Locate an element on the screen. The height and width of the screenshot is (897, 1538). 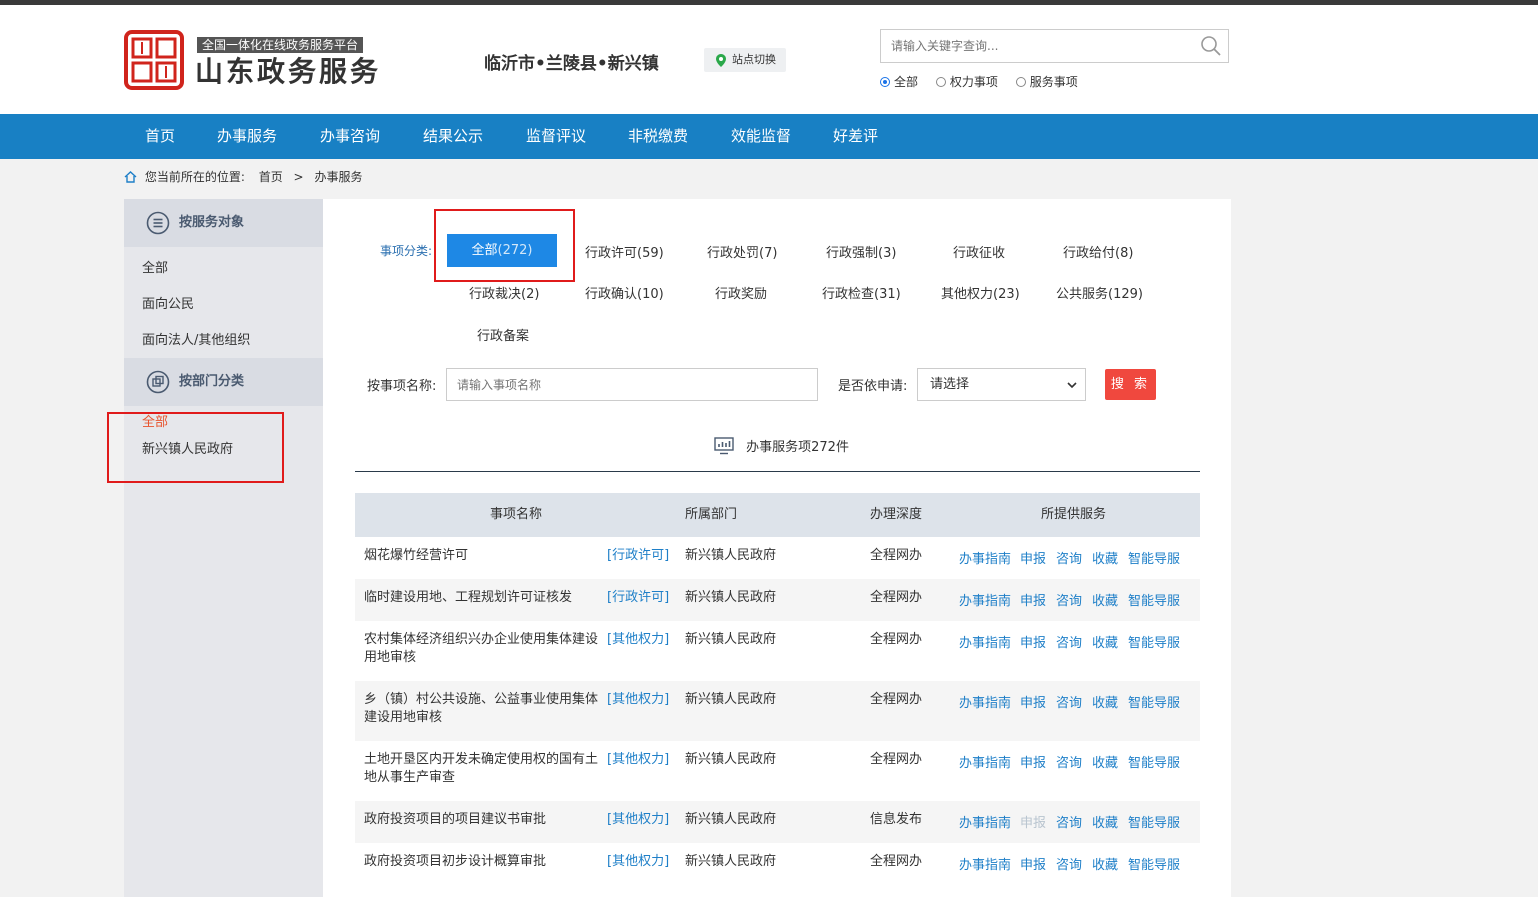
result-count-text: 办事服务项272件 is located at coordinates (797, 447).